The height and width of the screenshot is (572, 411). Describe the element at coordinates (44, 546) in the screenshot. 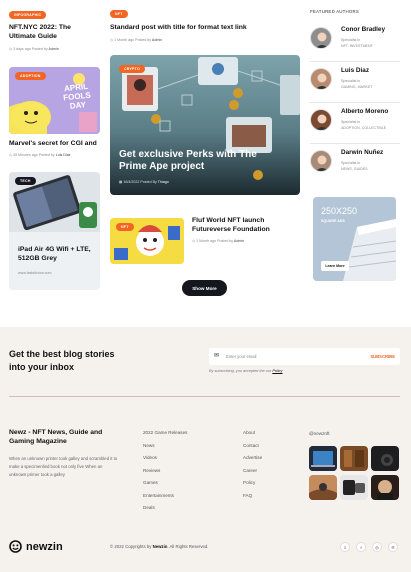

I see `logo-text: newzin` at that location.